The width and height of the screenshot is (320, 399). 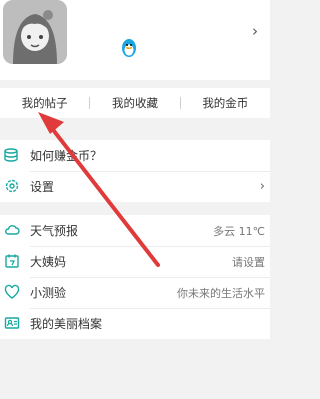 What do you see at coordinates (12, 323) in the screenshot?
I see `profile-card-icon` at bounding box center [12, 323].